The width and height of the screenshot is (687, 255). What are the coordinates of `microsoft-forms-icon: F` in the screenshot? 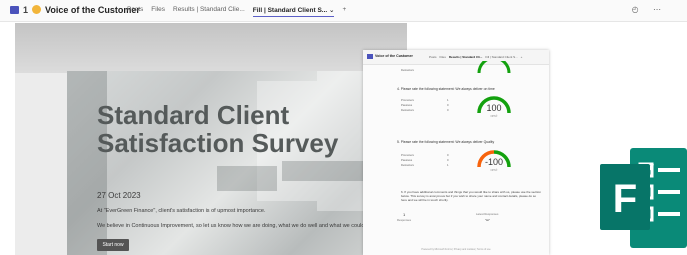 It's located at (643, 198).